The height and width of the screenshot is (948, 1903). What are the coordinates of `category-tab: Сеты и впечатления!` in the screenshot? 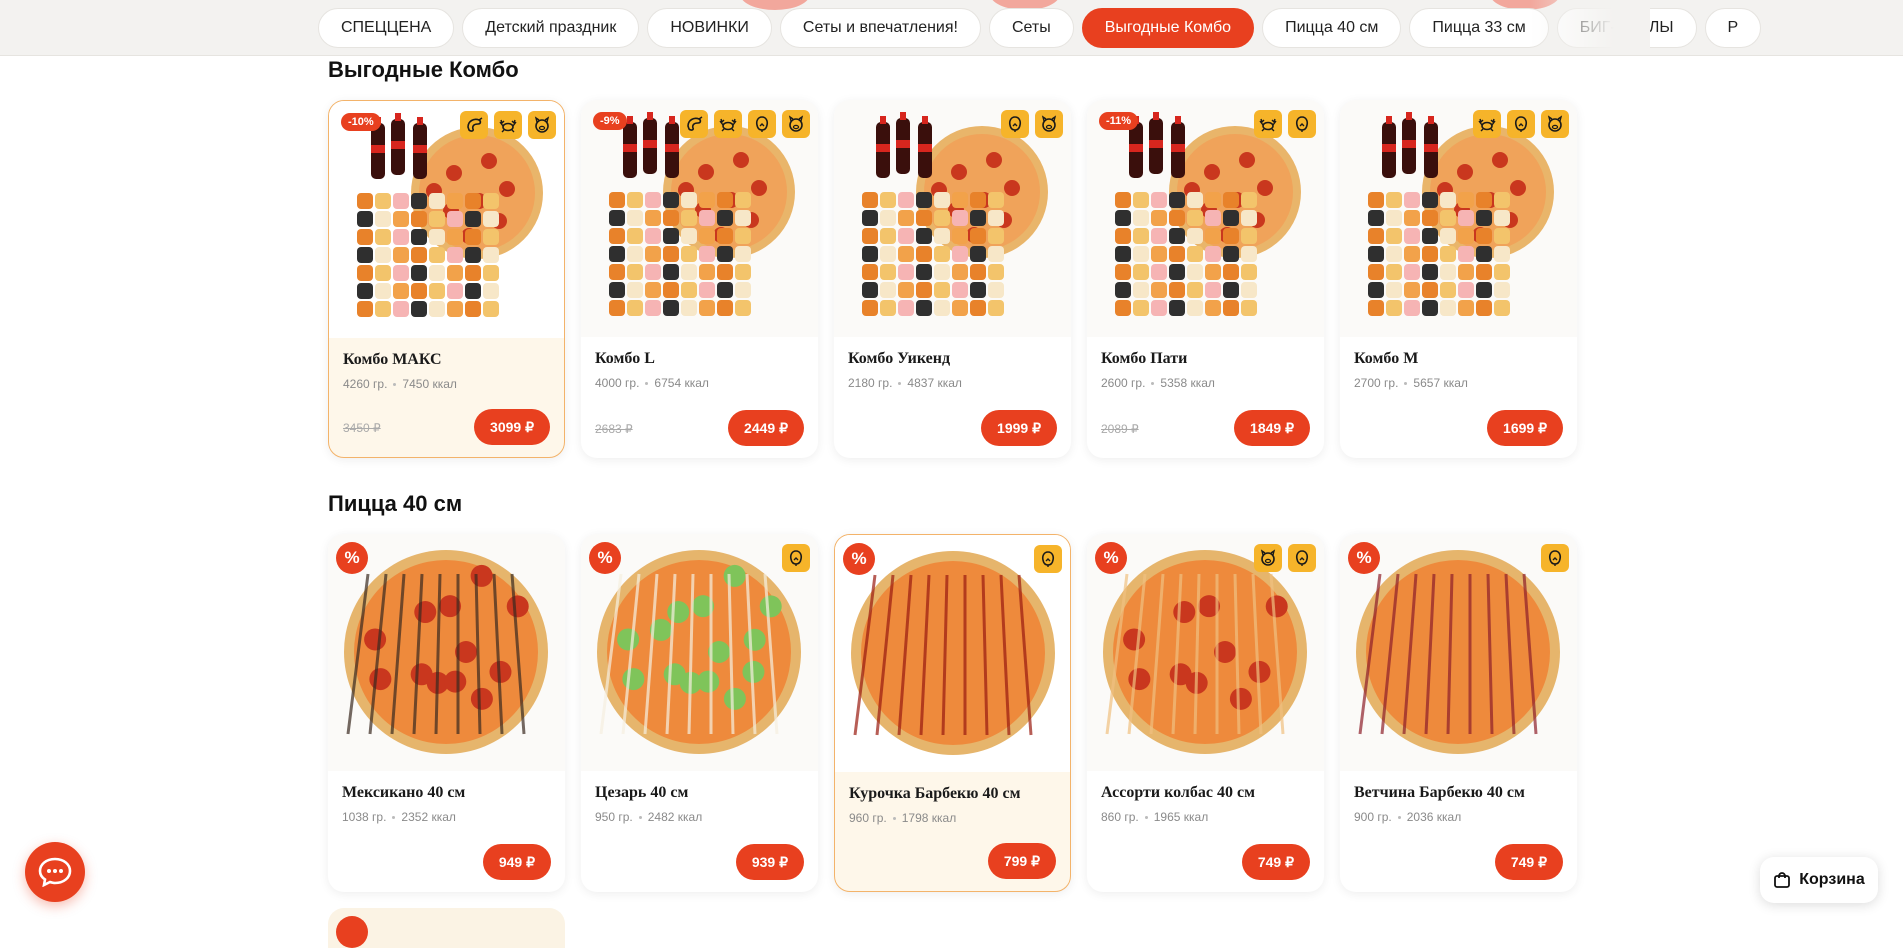 It's located at (880, 28).